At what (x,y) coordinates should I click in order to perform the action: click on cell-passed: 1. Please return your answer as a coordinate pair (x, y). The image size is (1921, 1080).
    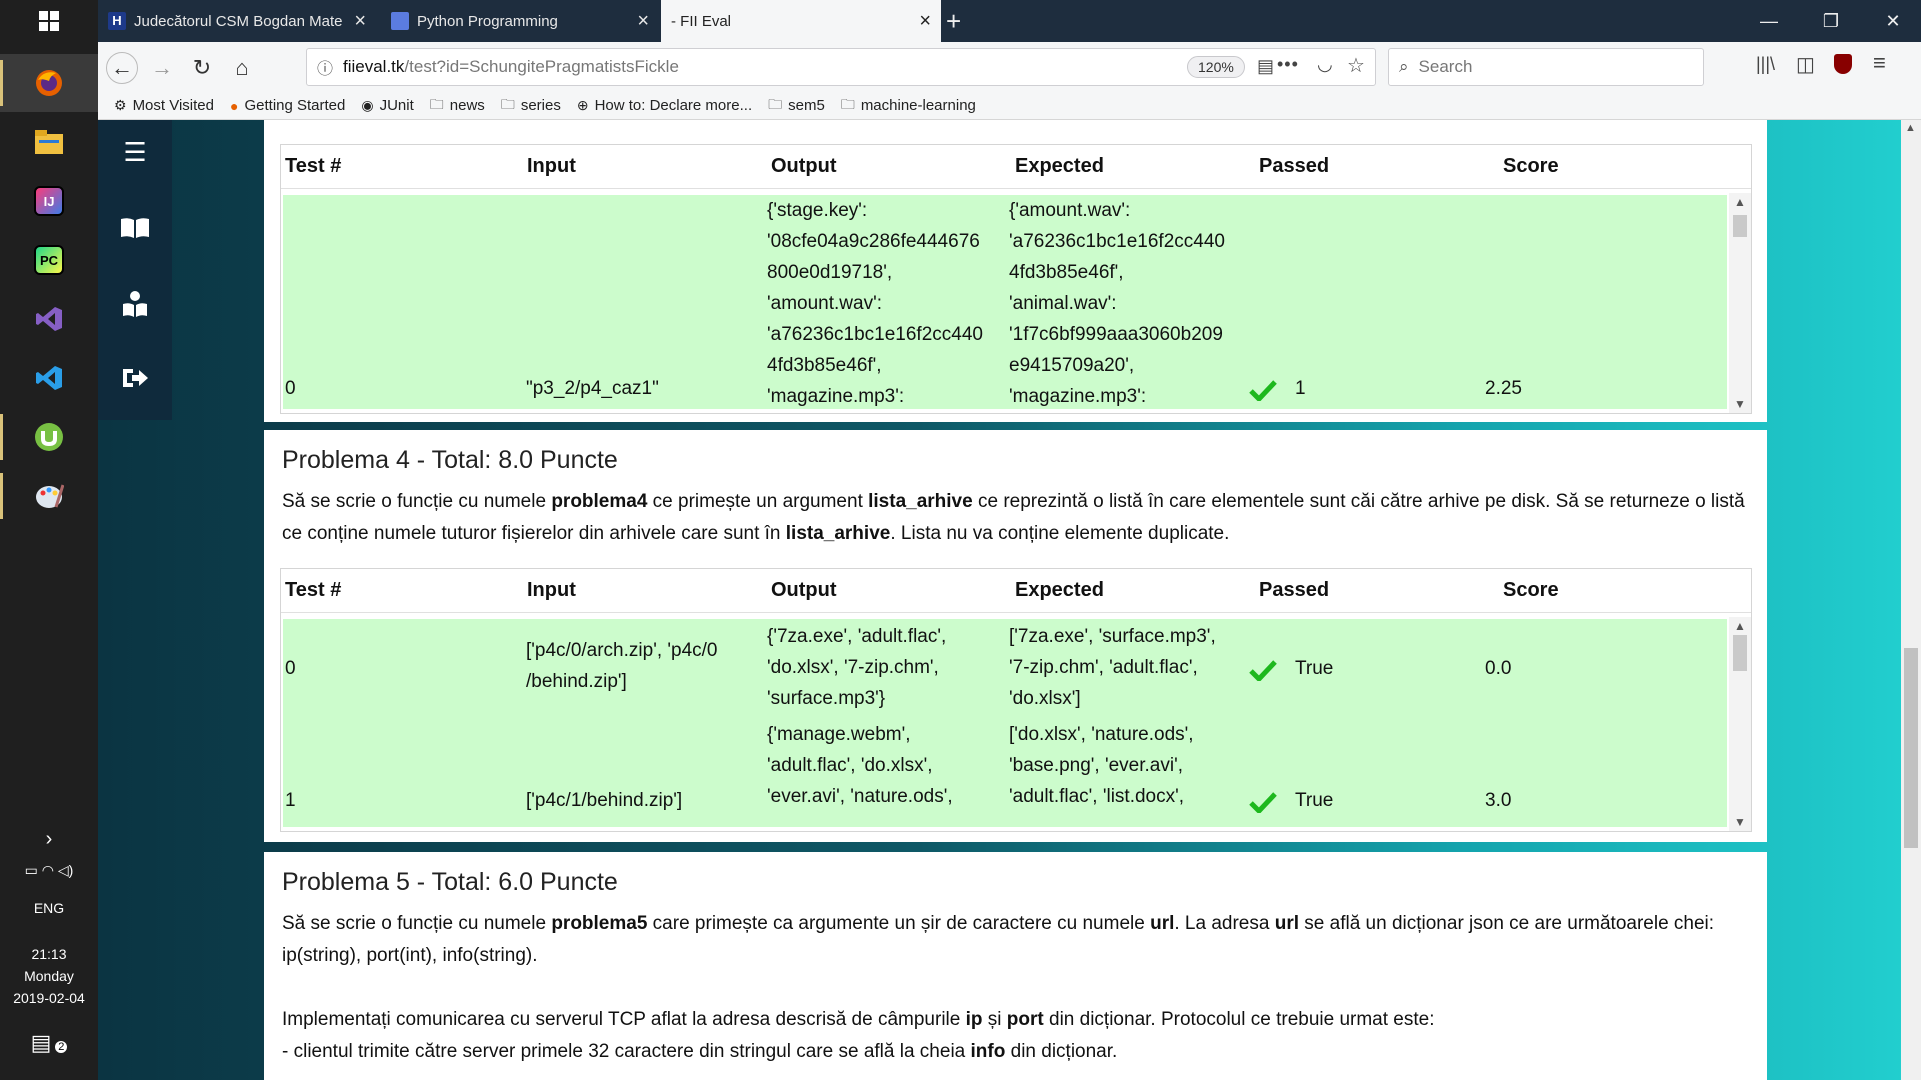
    Looking at the image, I should click on (1300, 388).